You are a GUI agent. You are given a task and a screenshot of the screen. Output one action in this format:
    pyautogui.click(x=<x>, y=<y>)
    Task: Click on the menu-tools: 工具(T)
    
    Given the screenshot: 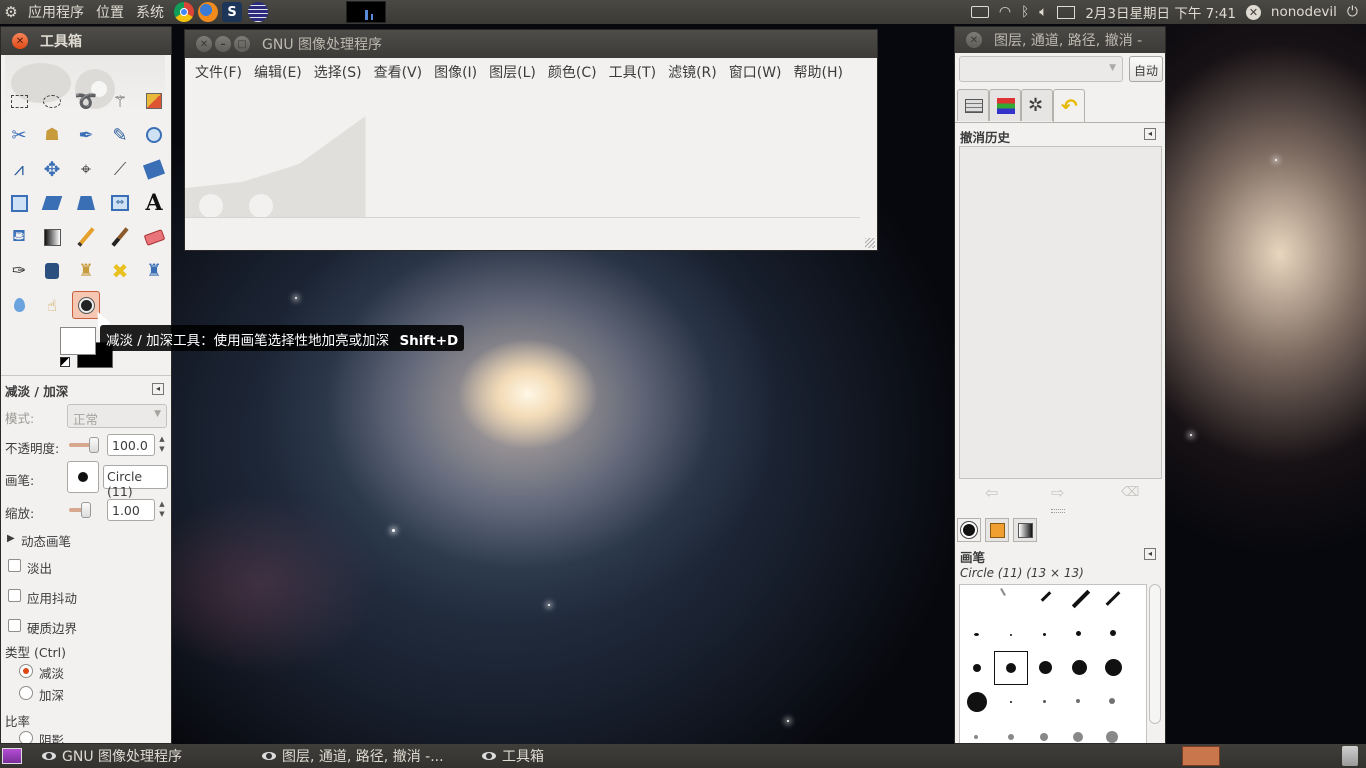 What is the action you would take?
    pyautogui.click(x=632, y=72)
    